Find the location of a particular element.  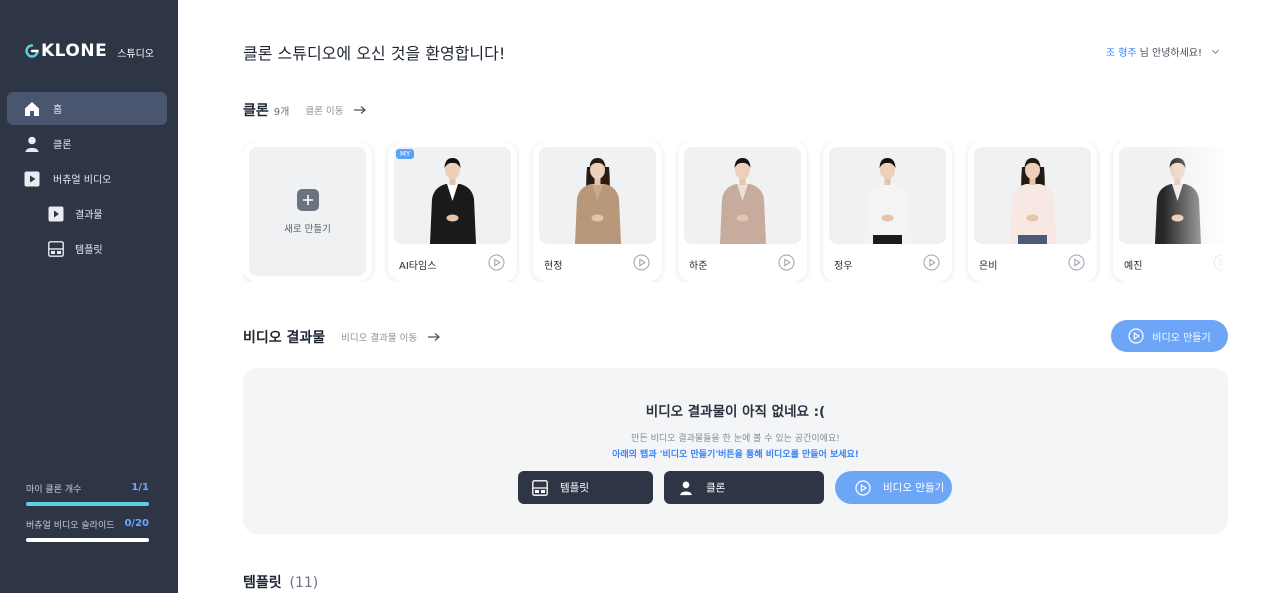

sidebar-item-virtual-video: 버츄얼 비디오 is located at coordinates (87, 178).